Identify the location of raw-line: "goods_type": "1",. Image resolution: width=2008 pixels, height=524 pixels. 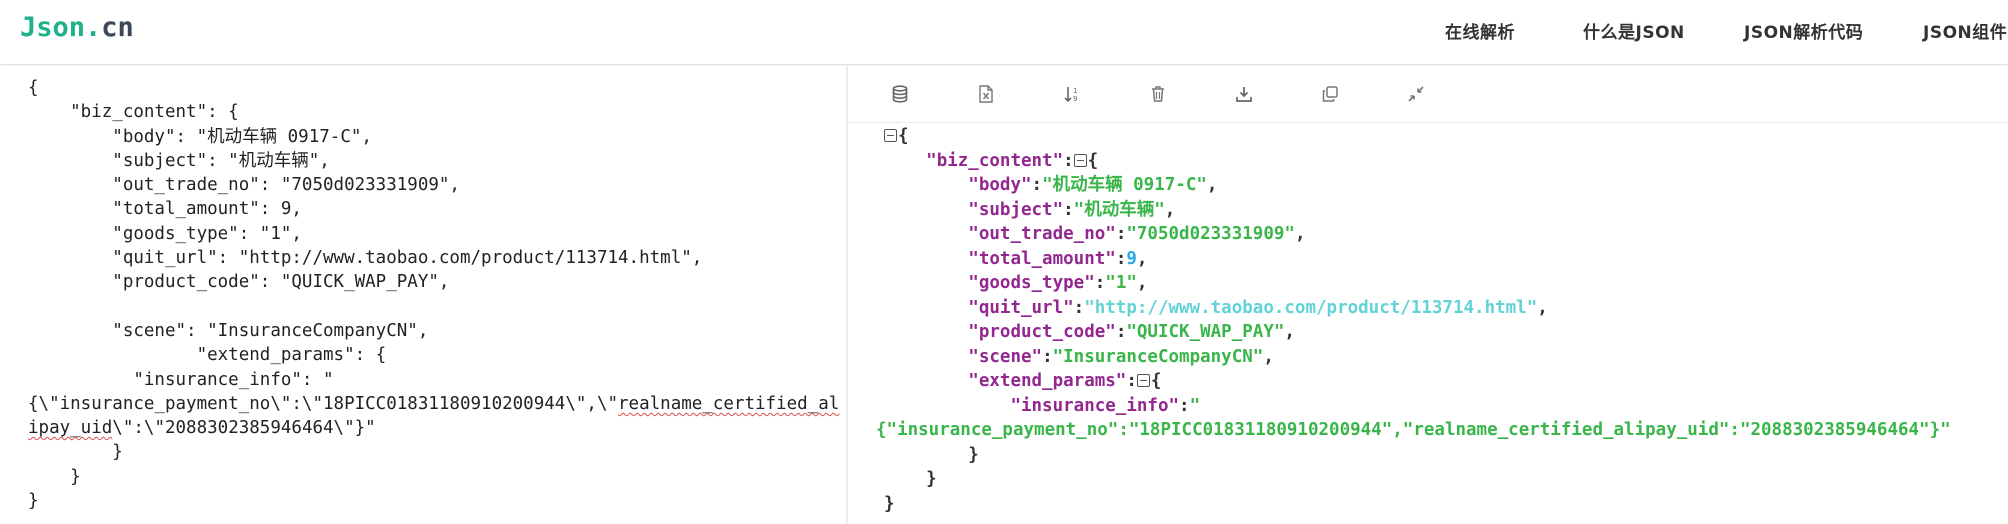
(165, 233).